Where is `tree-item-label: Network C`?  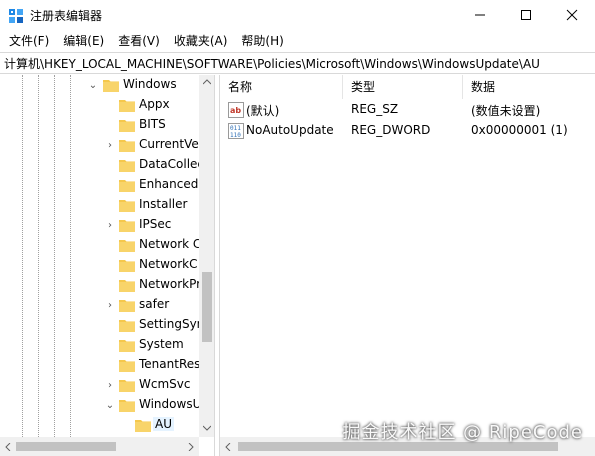
tree-item-label: Network C is located at coordinates (169, 244).